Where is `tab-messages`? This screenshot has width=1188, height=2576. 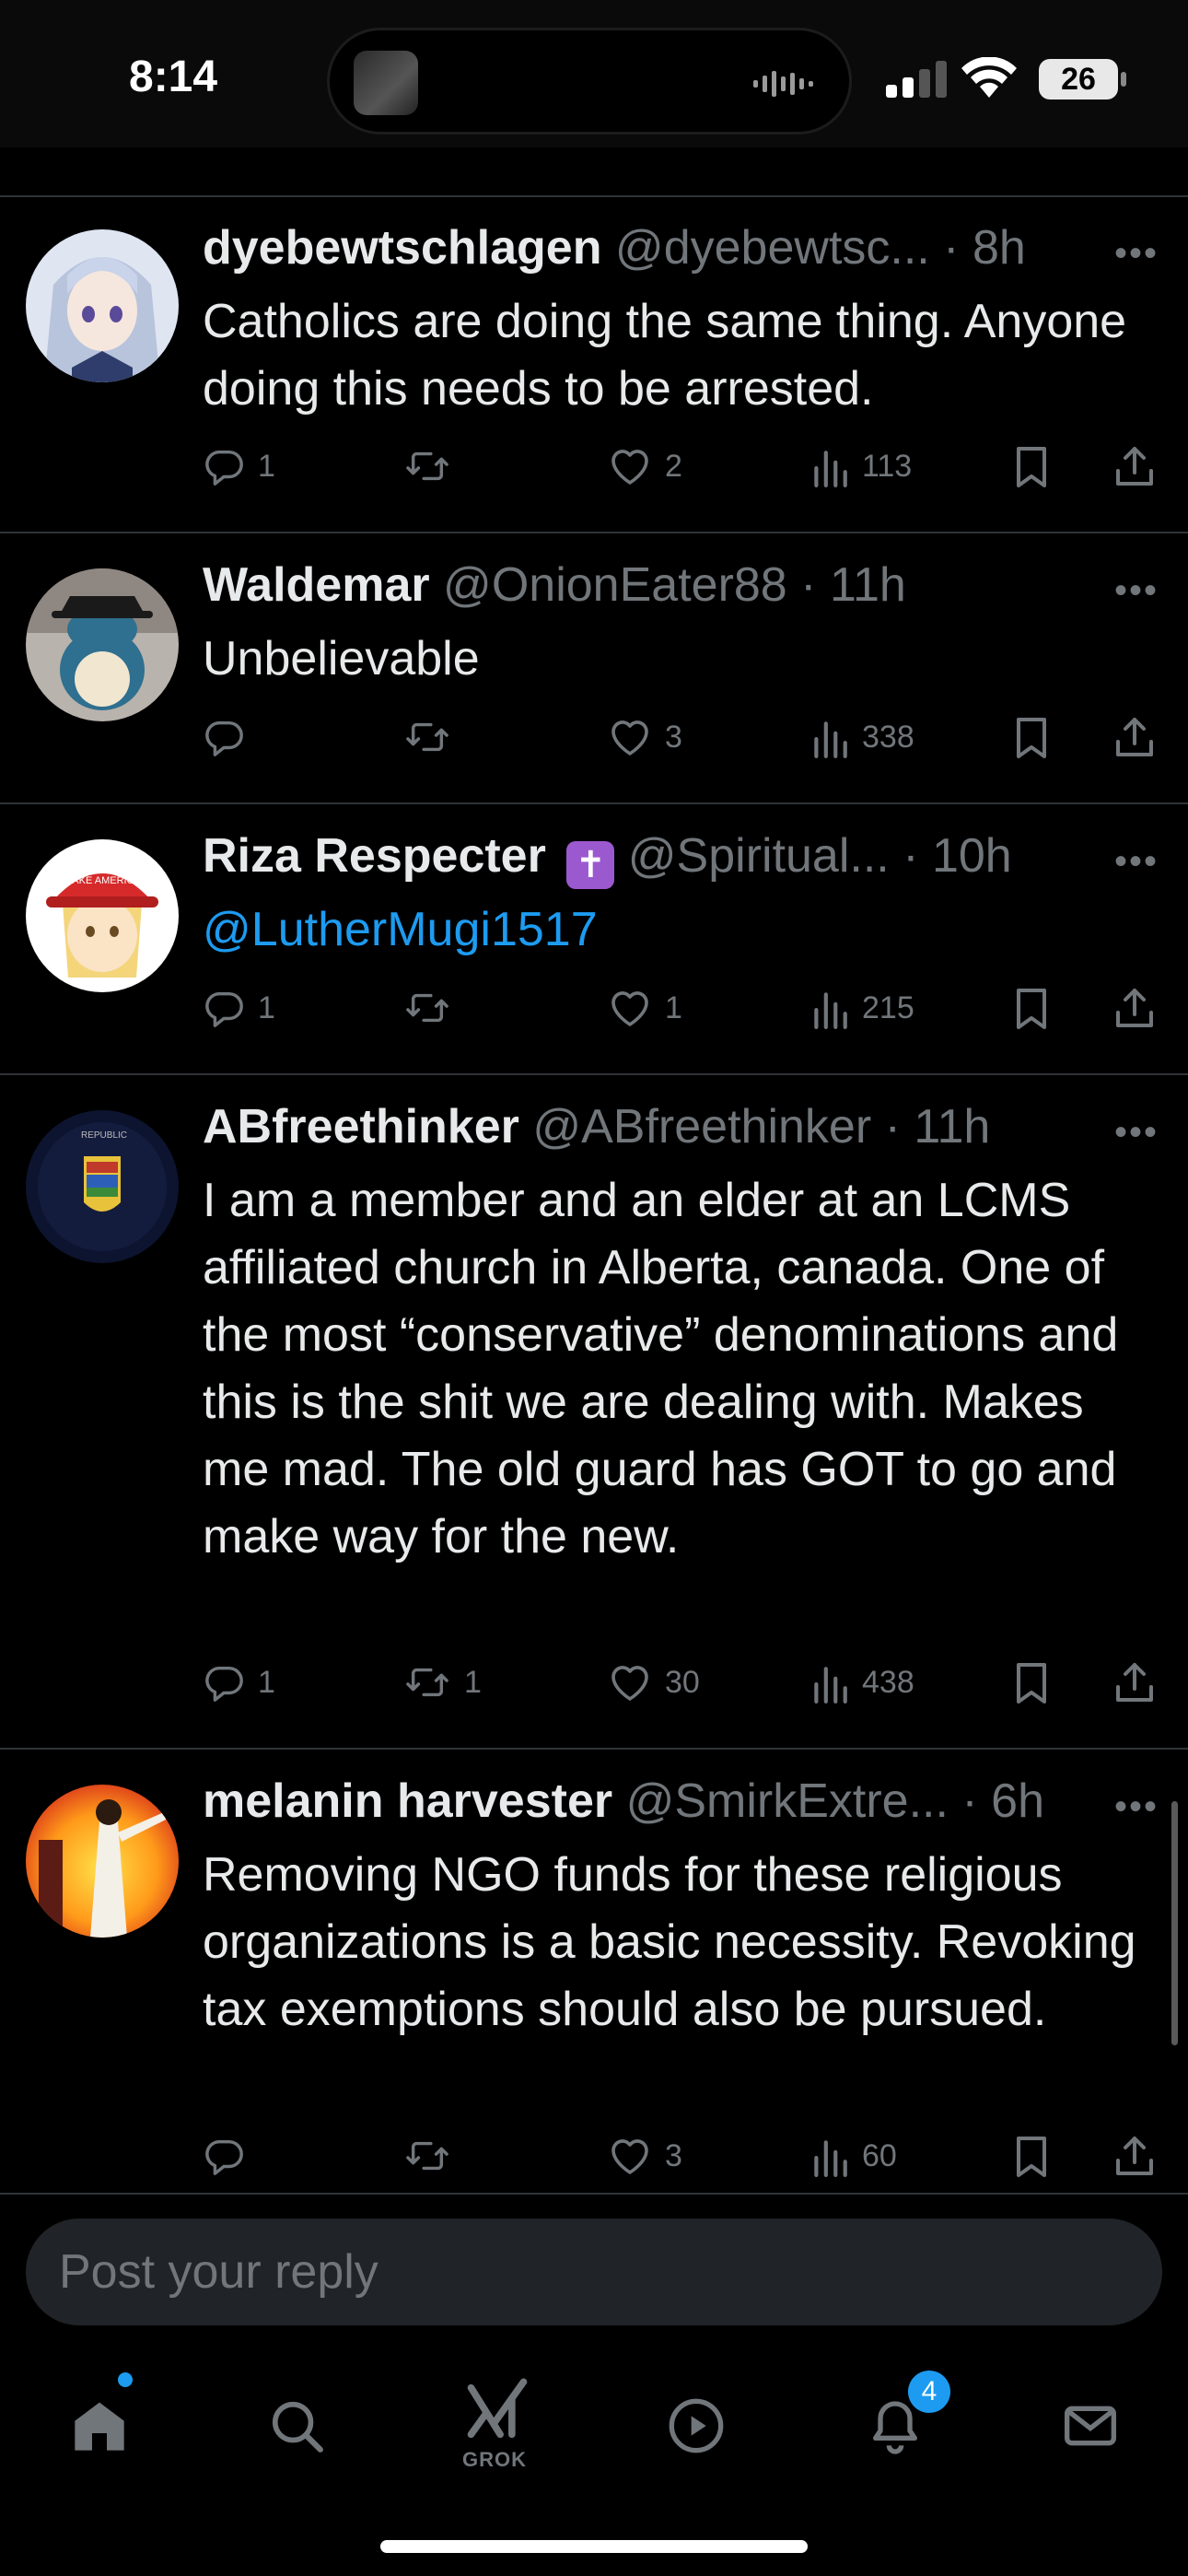
tab-messages is located at coordinates (1090, 2426).